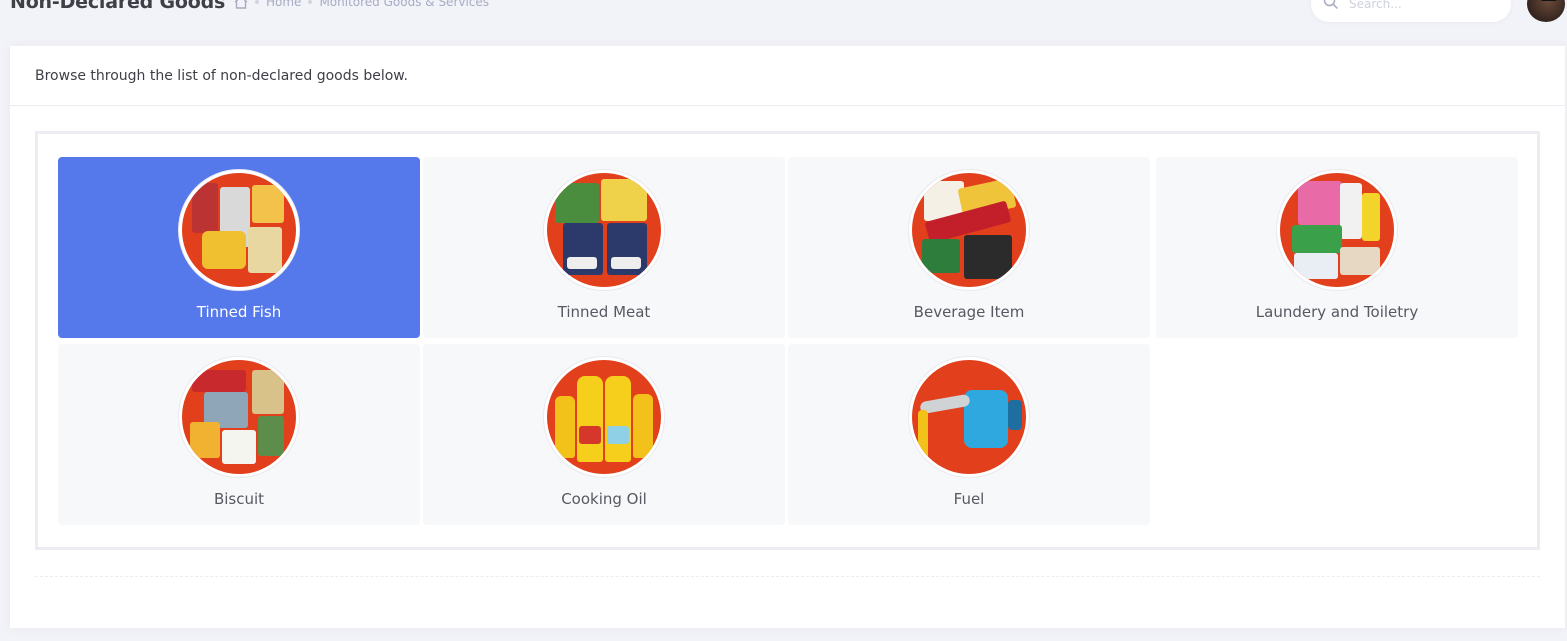 This screenshot has height=641, width=1567. I want to click on search-icon, so click(1331, 7).